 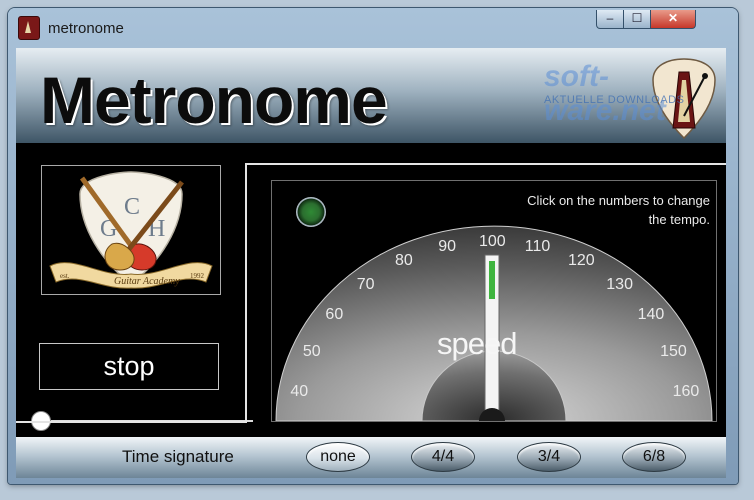 I want to click on app-title: Metronome, so click(x=214, y=100).